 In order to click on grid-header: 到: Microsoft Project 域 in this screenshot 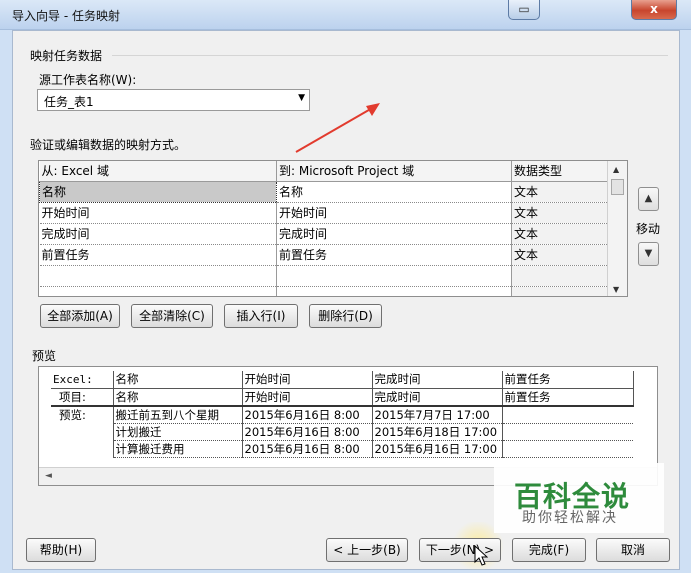, I will do `click(394, 171)`.